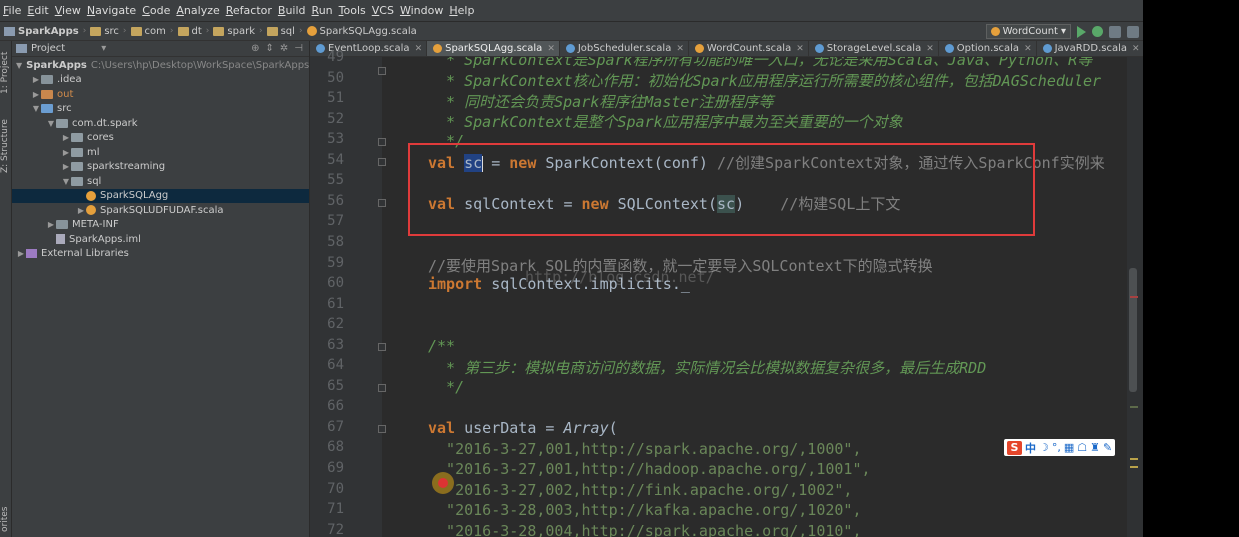 The image size is (1239, 537). Describe the element at coordinates (383, 11) in the screenshot. I see `menu-vcs: VCS` at that location.